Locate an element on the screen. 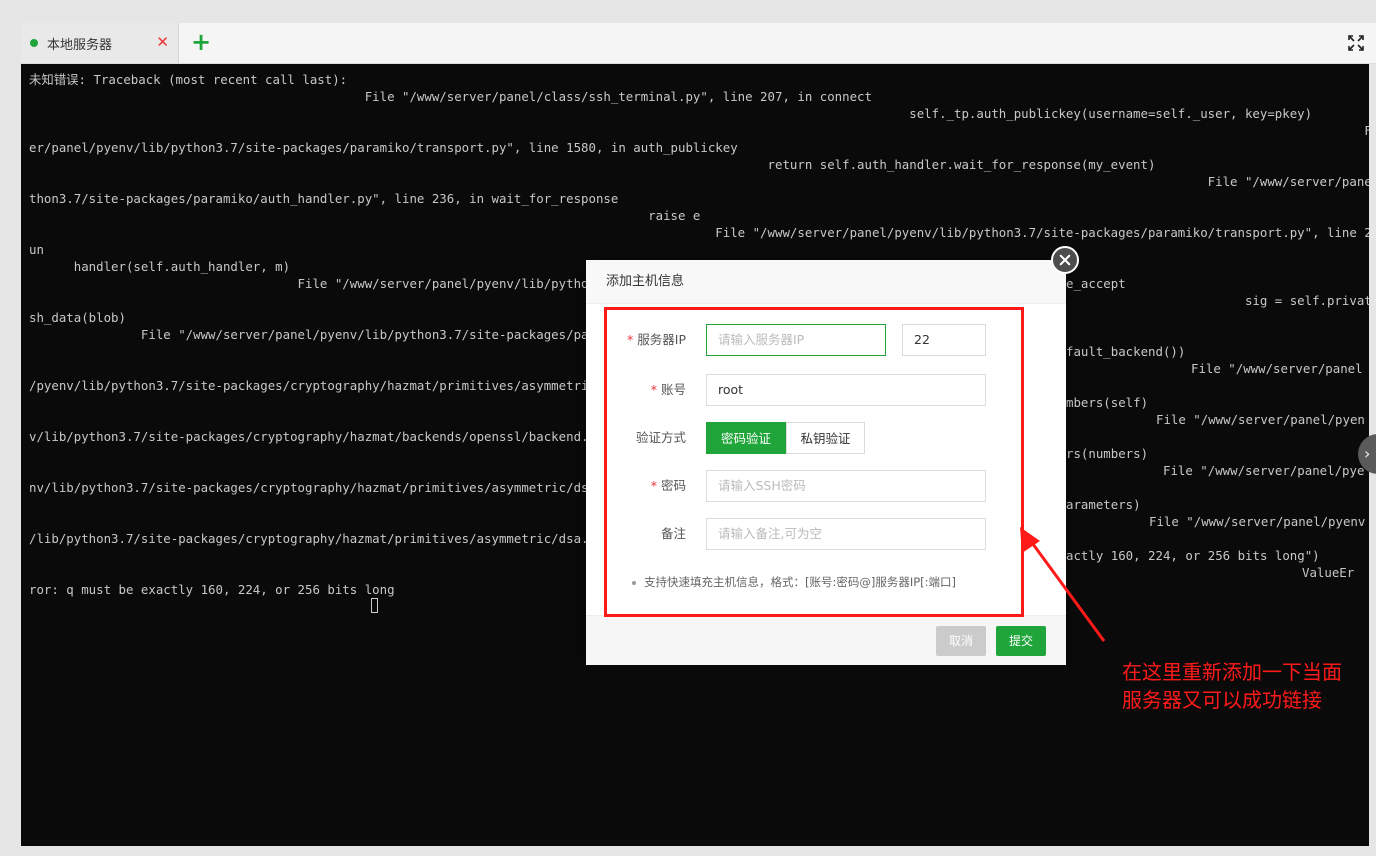 This screenshot has height=856, width=1376. terminal-fragment: File "/www/server/panel/pye is located at coordinates (1264, 470).